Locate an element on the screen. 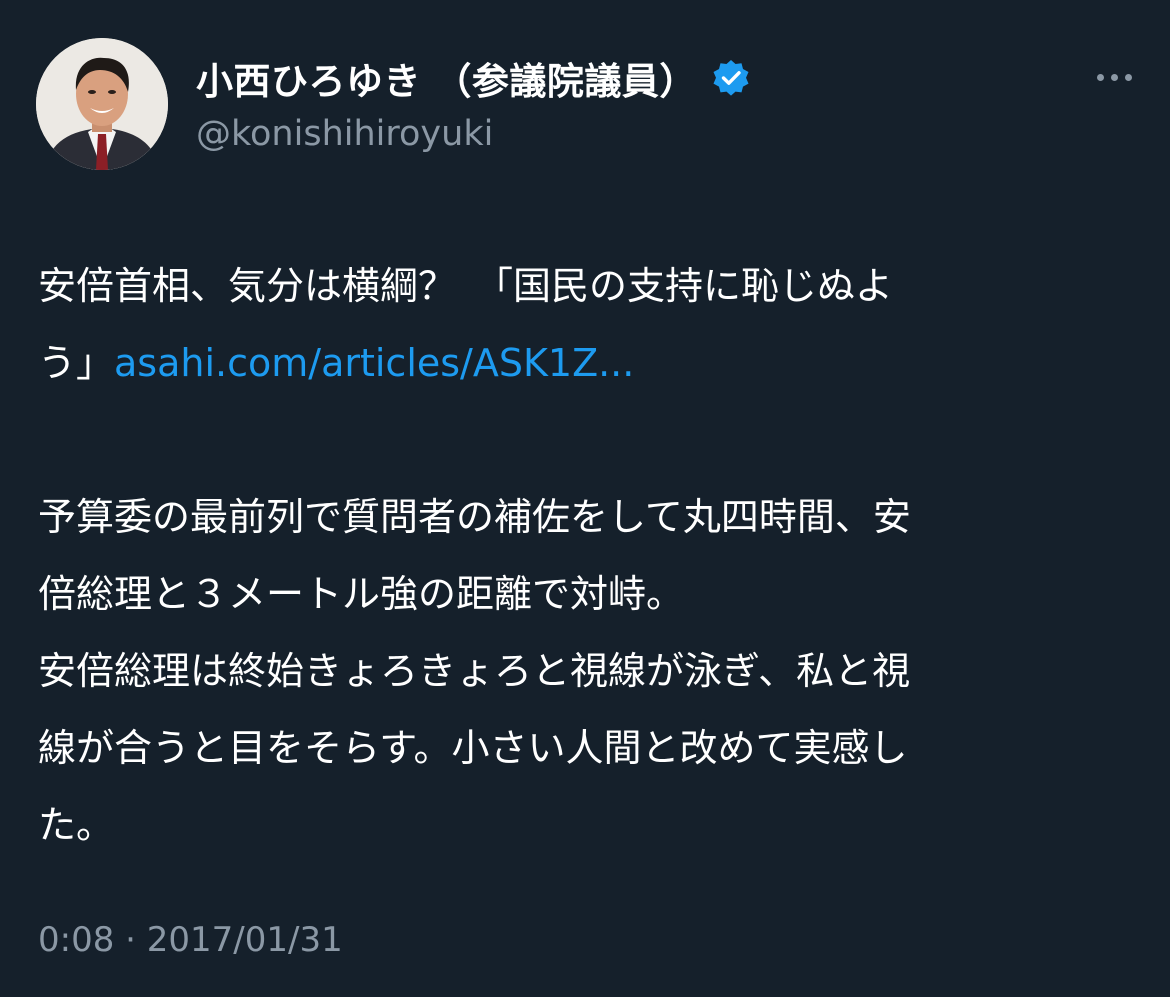 The image size is (1170, 997). author-block: 小西ひろゆき （参議院議員） @konishihiroyuki is located at coordinates (473, 101).